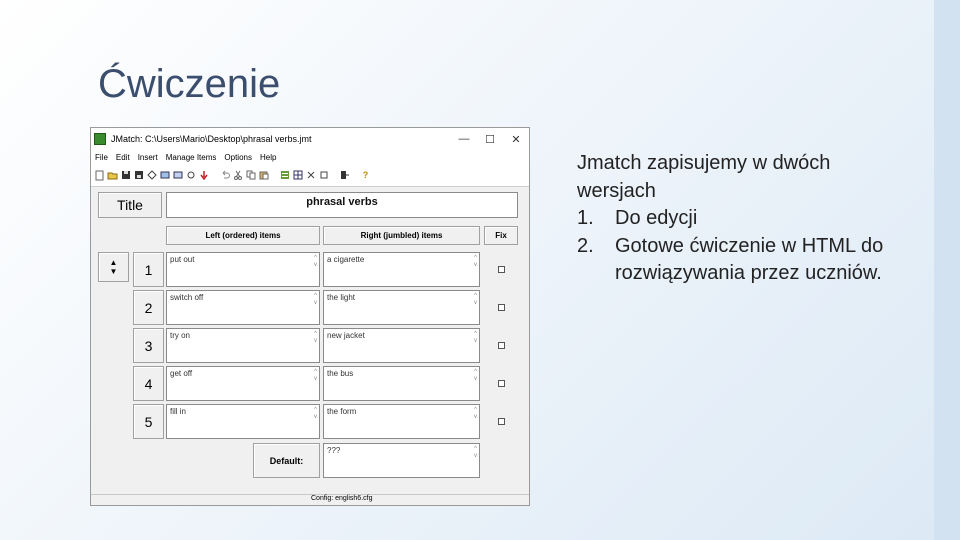 The height and width of the screenshot is (540, 960). What do you see at coordinates (243, 421) in the screenshot?
I see `left-item-5: fill in ^ v` at bounding box center [243, 421].